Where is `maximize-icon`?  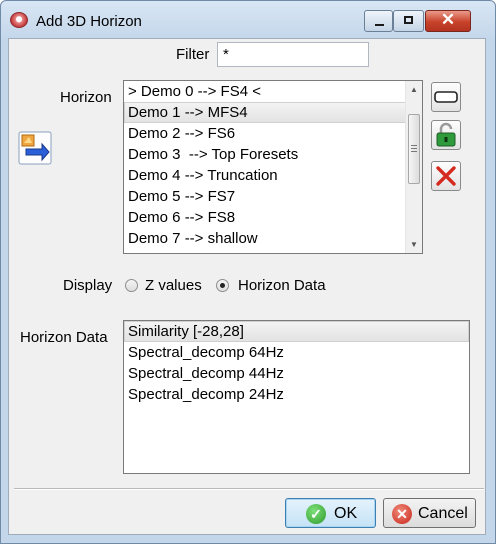
maximize-icon is located at coordinates (408, 20).